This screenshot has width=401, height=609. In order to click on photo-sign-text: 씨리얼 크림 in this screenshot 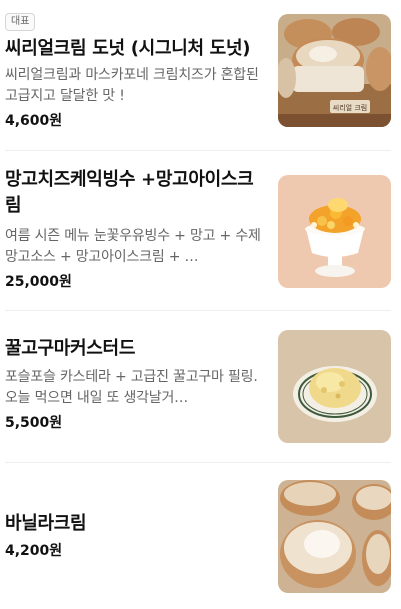, I will do `click(350, 107)`.